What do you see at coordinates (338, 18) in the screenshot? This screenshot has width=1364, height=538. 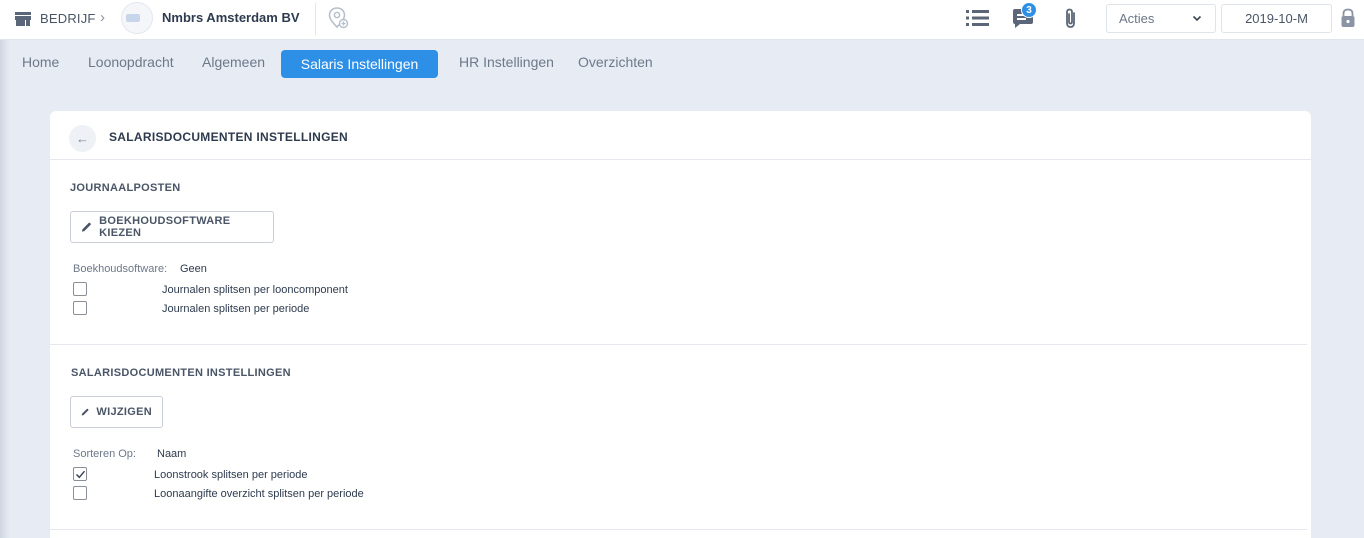 I see `location-pin-icon` at bounding box center [338, 18].